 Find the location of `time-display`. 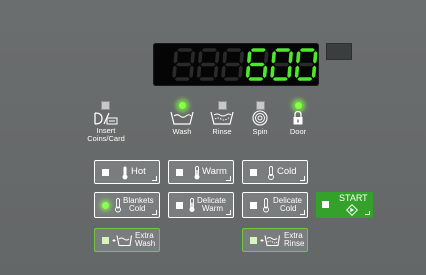

time-display is located at coordinates (236, 64).